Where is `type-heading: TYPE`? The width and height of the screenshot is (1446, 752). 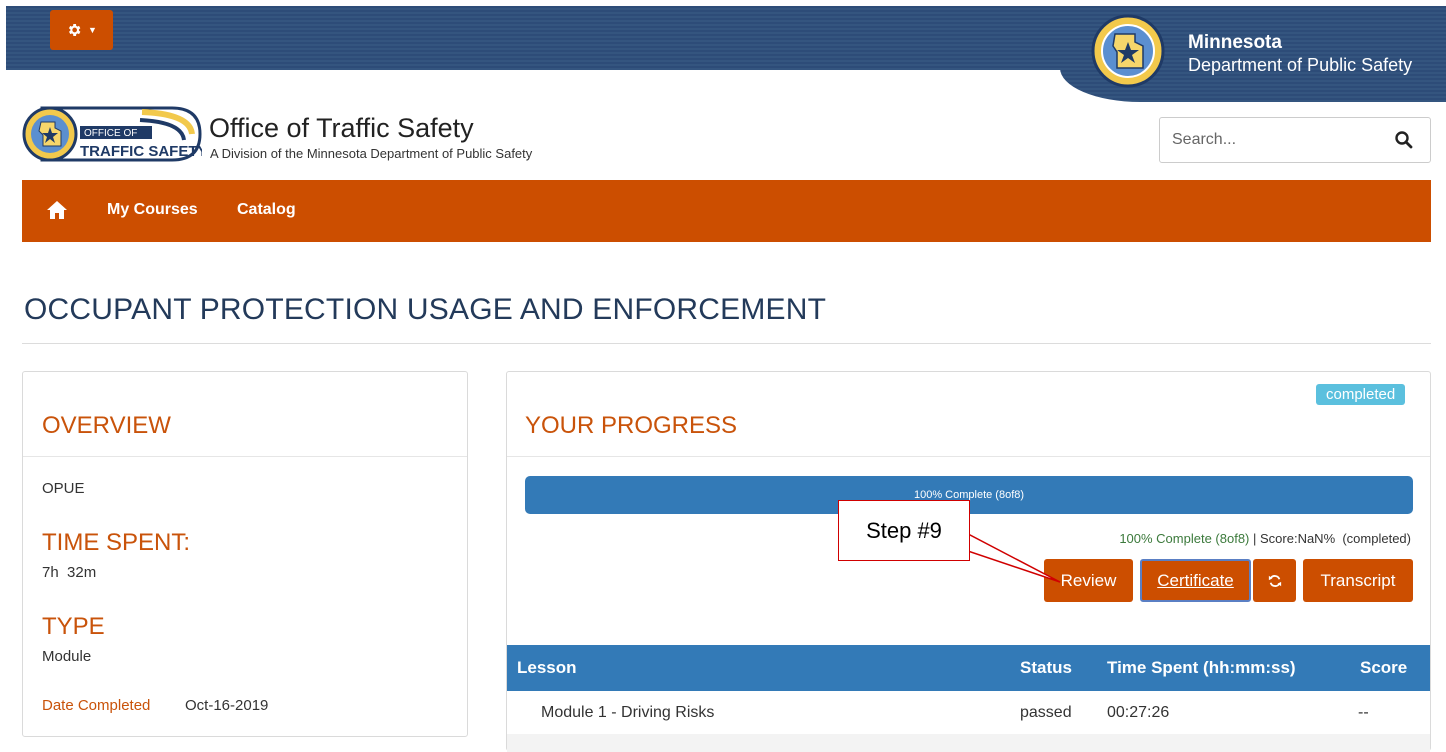
type-heading: TYPE is located at coordinates (73, 626).